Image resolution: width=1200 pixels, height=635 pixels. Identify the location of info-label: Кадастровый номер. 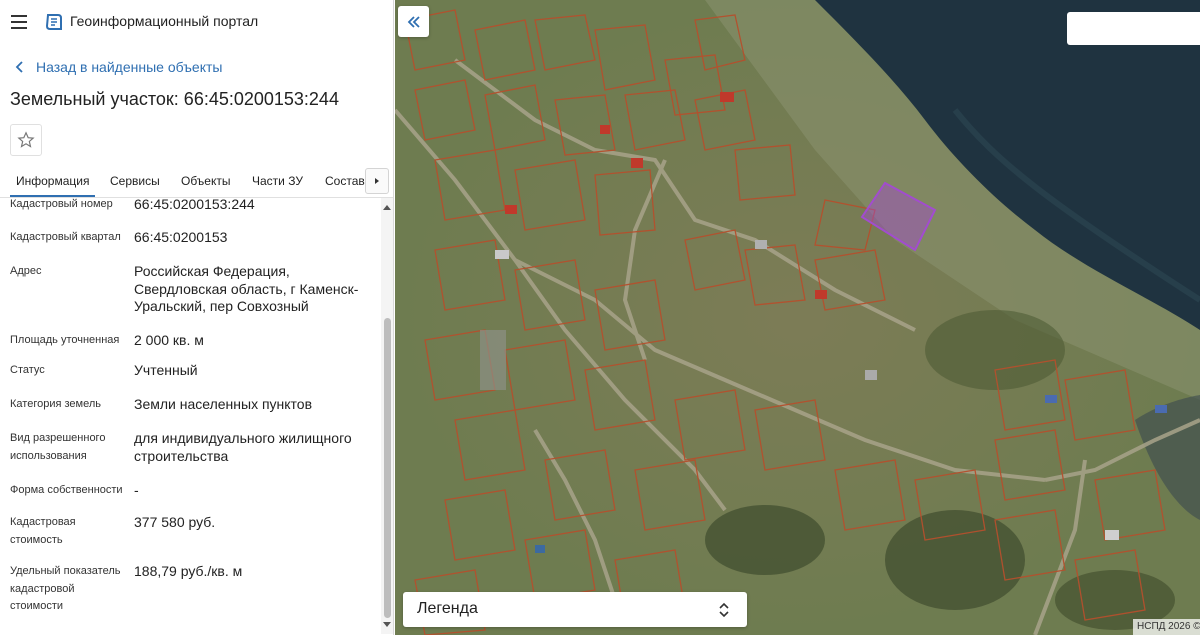
(61, 204).